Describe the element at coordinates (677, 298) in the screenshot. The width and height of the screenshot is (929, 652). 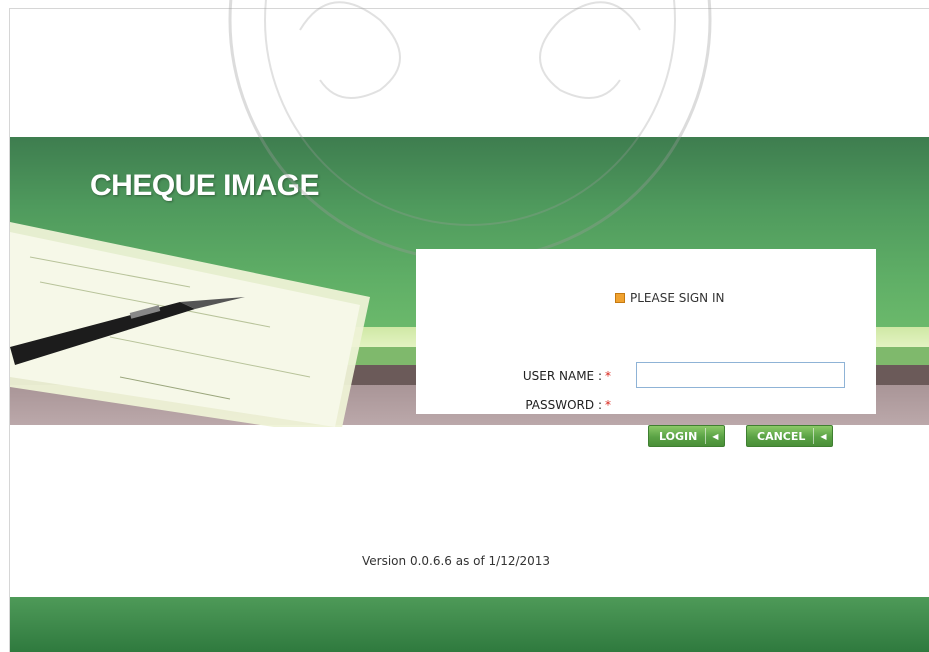
I see `sign-in-heading-text: PLEASE SIGN IN` at that location.